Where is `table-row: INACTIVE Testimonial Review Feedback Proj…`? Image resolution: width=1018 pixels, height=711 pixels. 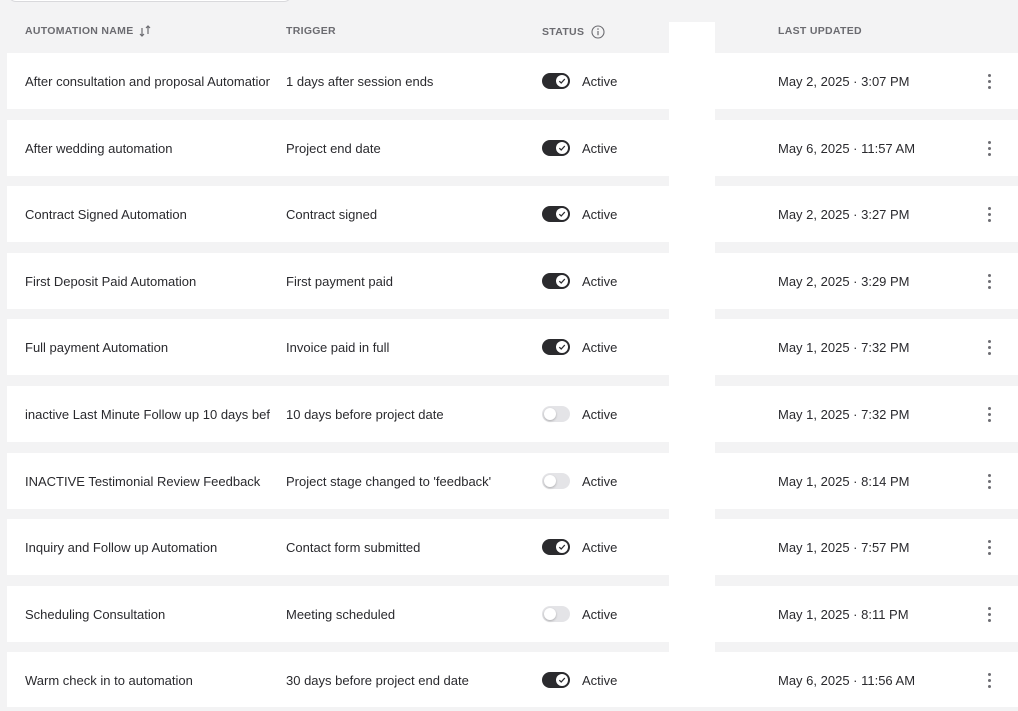 table-row: INACTIVE Testimonial Review Feedback Proj… is located at coordinates (512, 481).